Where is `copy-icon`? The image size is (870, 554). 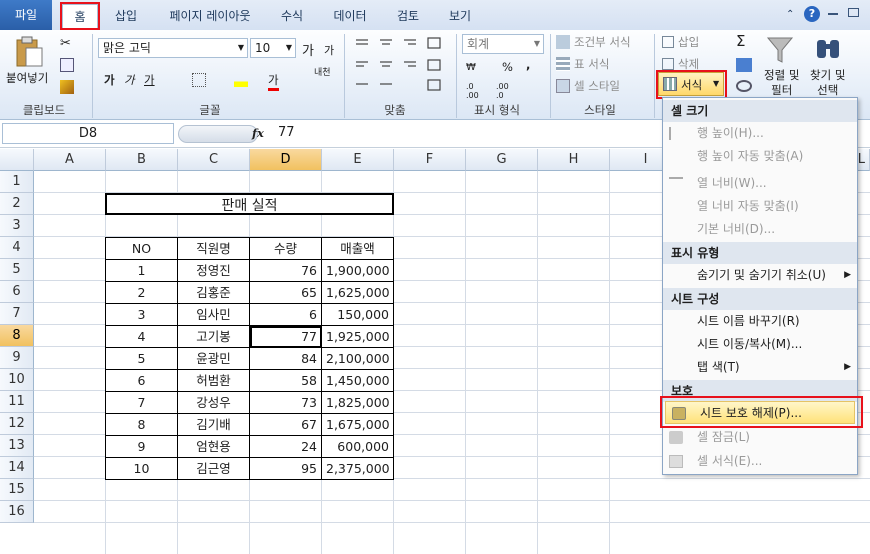 copy-icon is located at coordinates (67, 65).